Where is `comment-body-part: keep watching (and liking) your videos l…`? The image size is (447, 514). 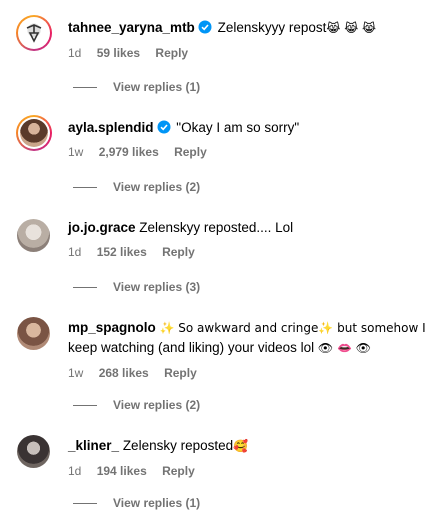
comment-body-part: keep watching (and liking) your videos l… is located at coordinates (191, 347).